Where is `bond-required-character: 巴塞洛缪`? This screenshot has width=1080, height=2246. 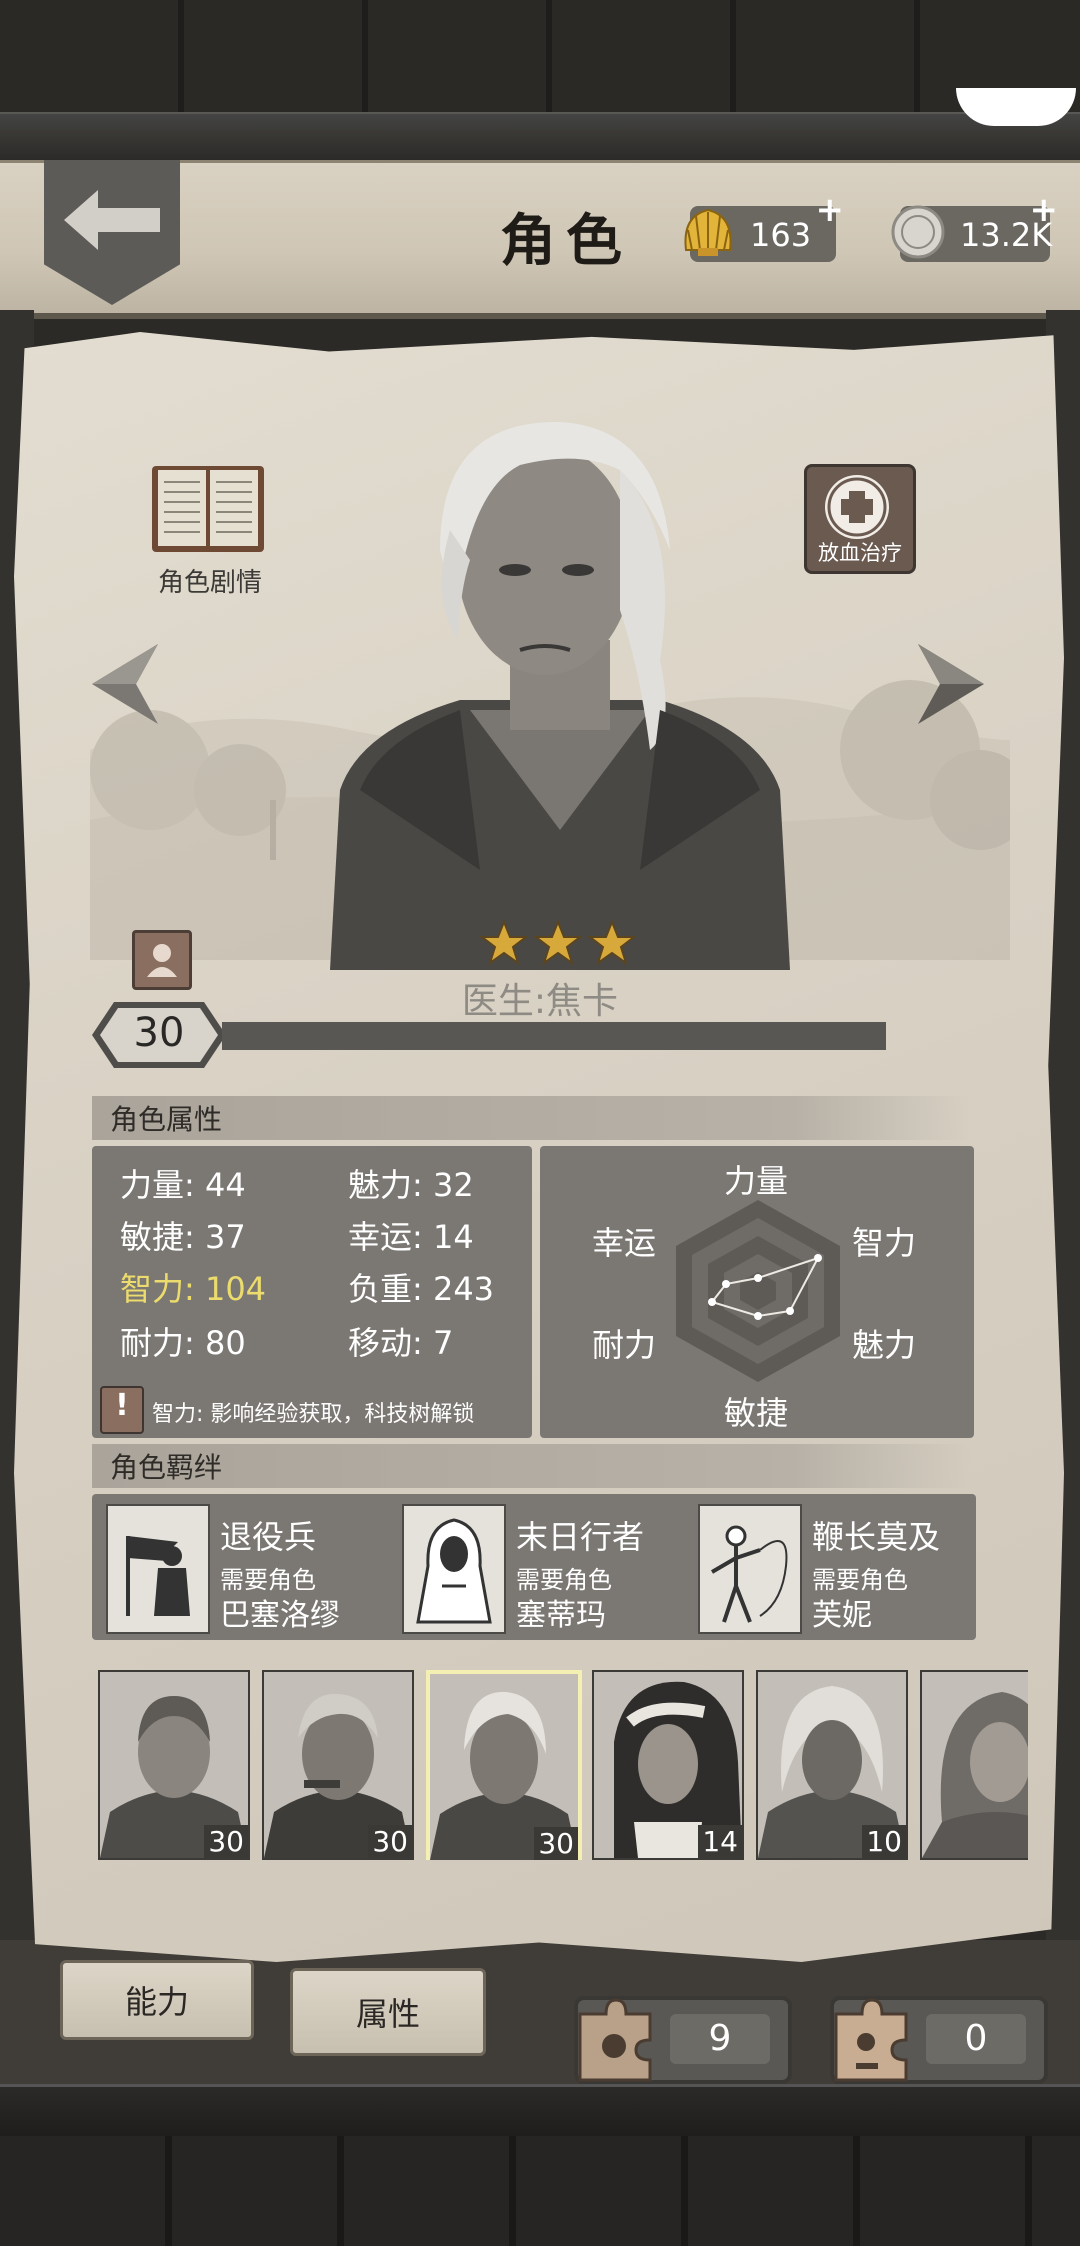 bond-required-character: 巴塞洛缪 is located at coordinates (280, 1615).